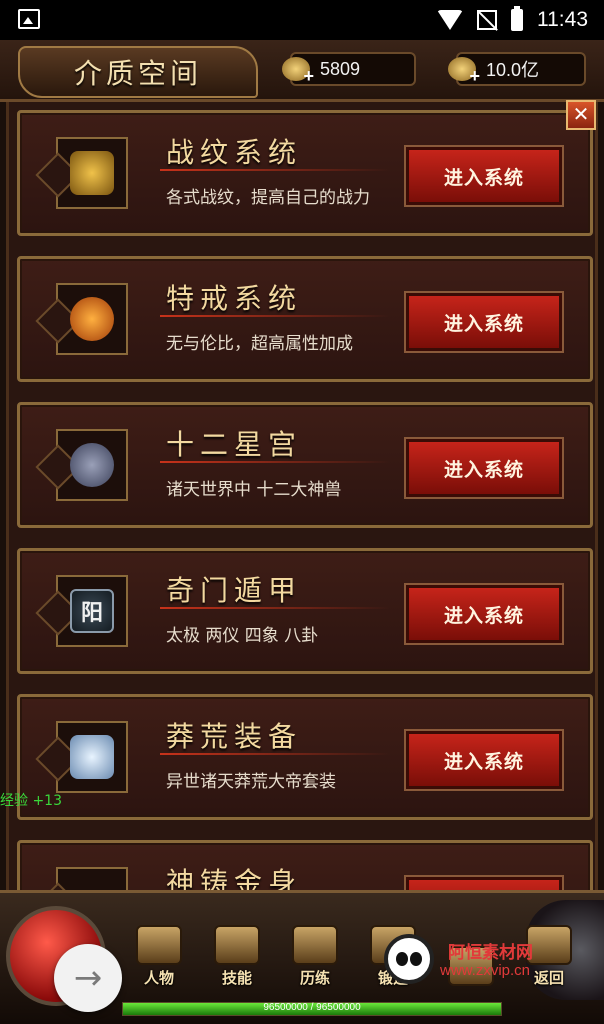 The height and width of the screenshot is (1024, 604). I want to click on swords-icon, so click(315, 945).